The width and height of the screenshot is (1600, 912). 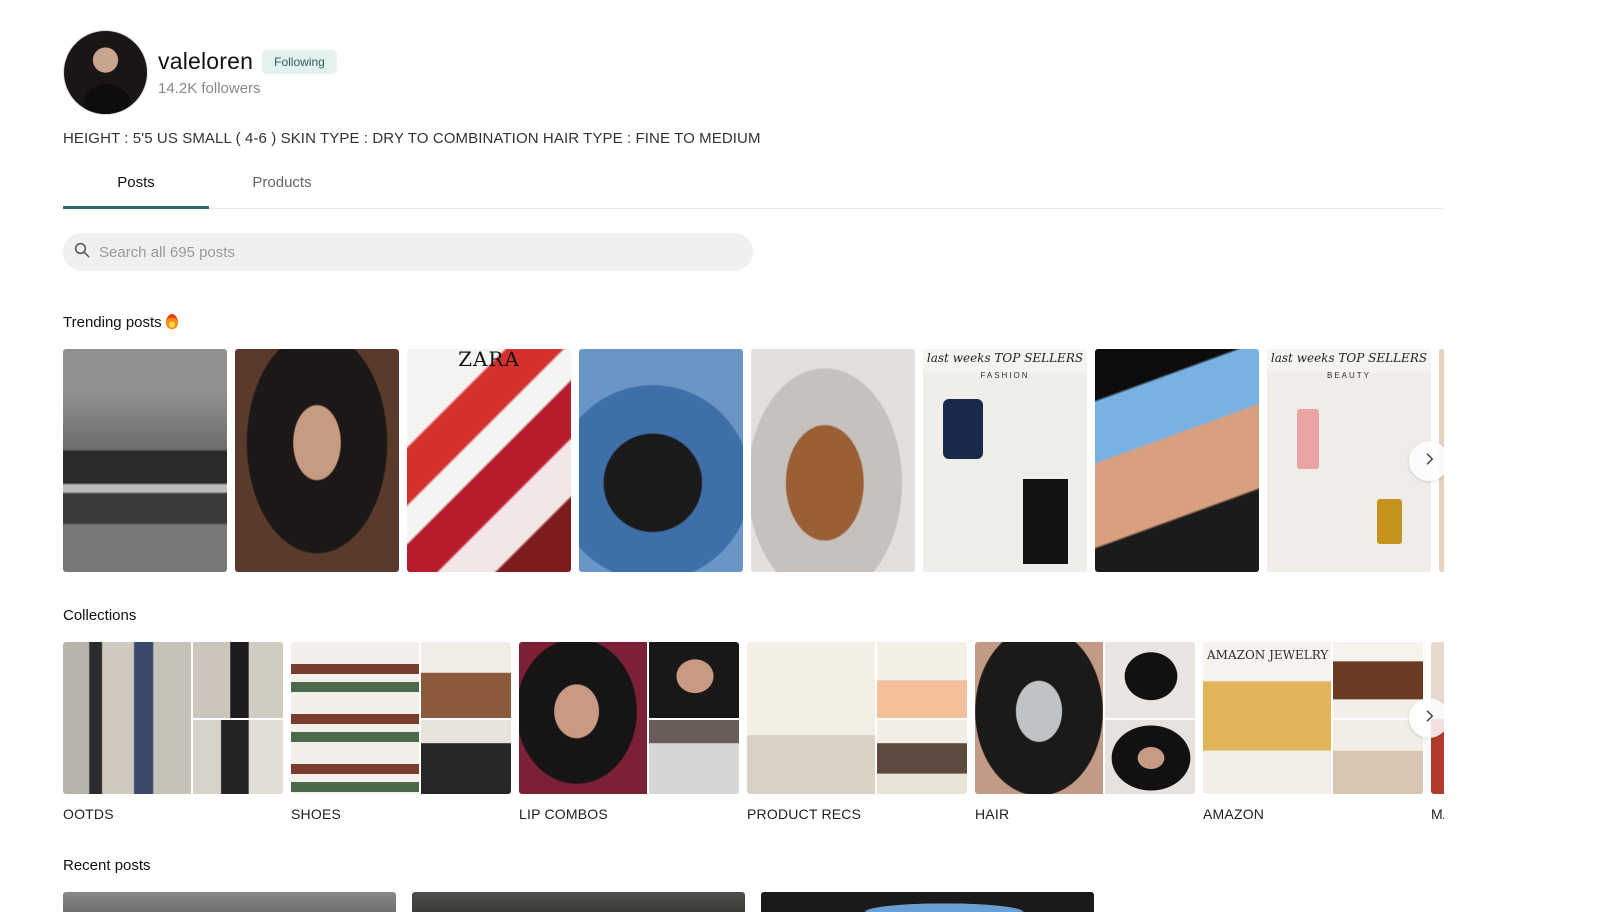 I want to click on post-subbanner-text: FASHION, so click(x=1005, y=375).